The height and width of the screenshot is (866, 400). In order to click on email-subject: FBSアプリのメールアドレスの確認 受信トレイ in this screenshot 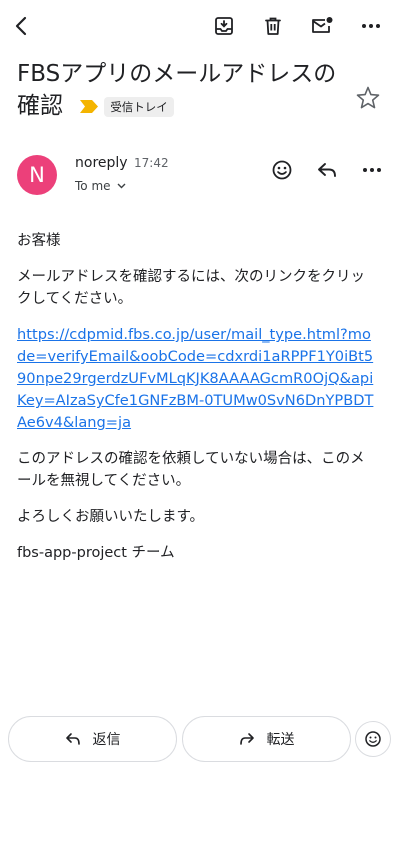, I will do `click(182, 90)`.